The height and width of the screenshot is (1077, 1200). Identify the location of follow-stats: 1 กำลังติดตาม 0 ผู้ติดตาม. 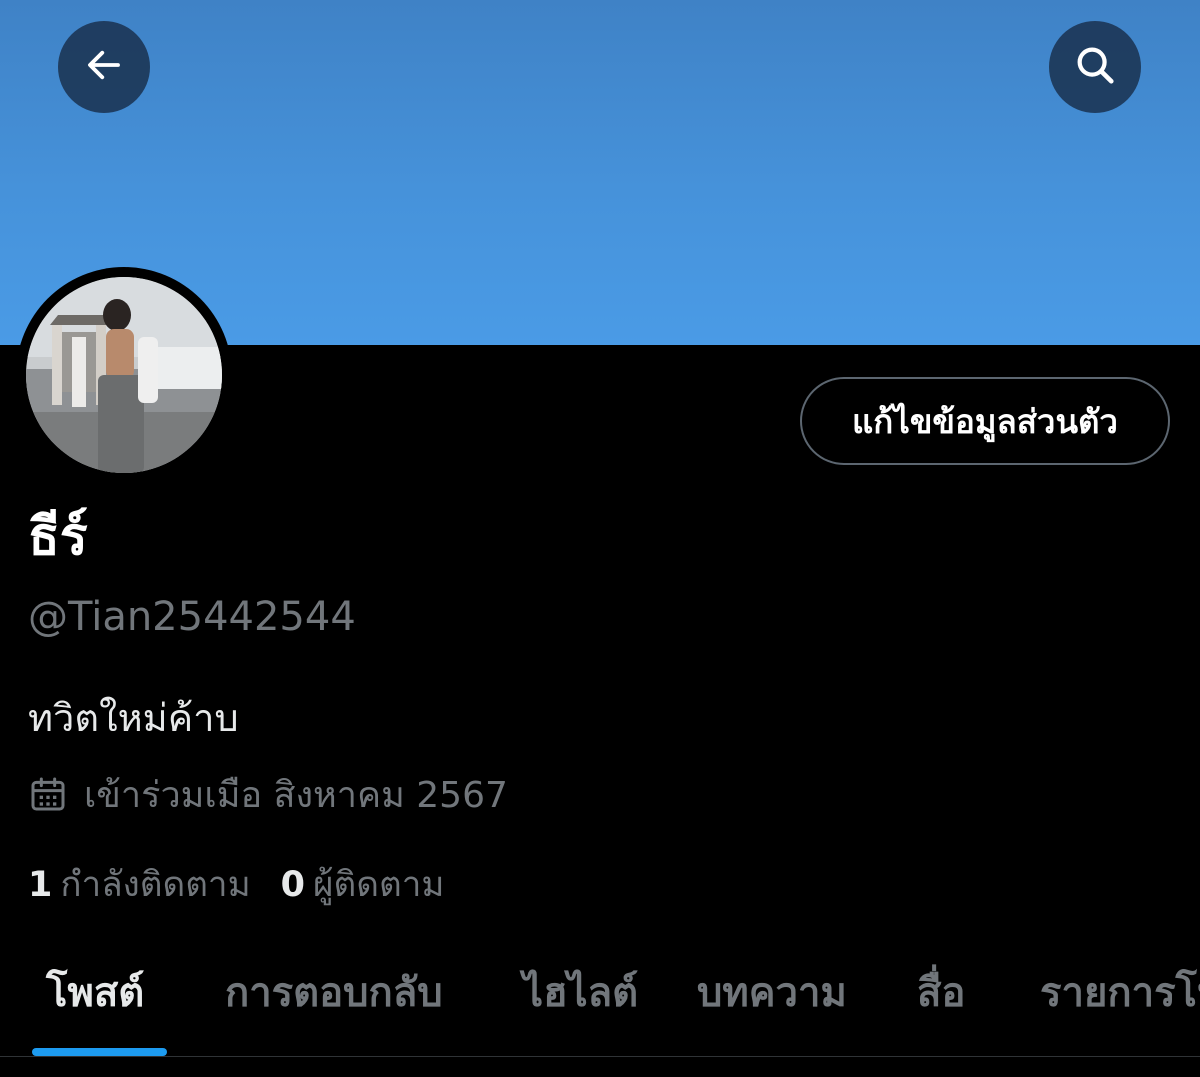
(251, 884).